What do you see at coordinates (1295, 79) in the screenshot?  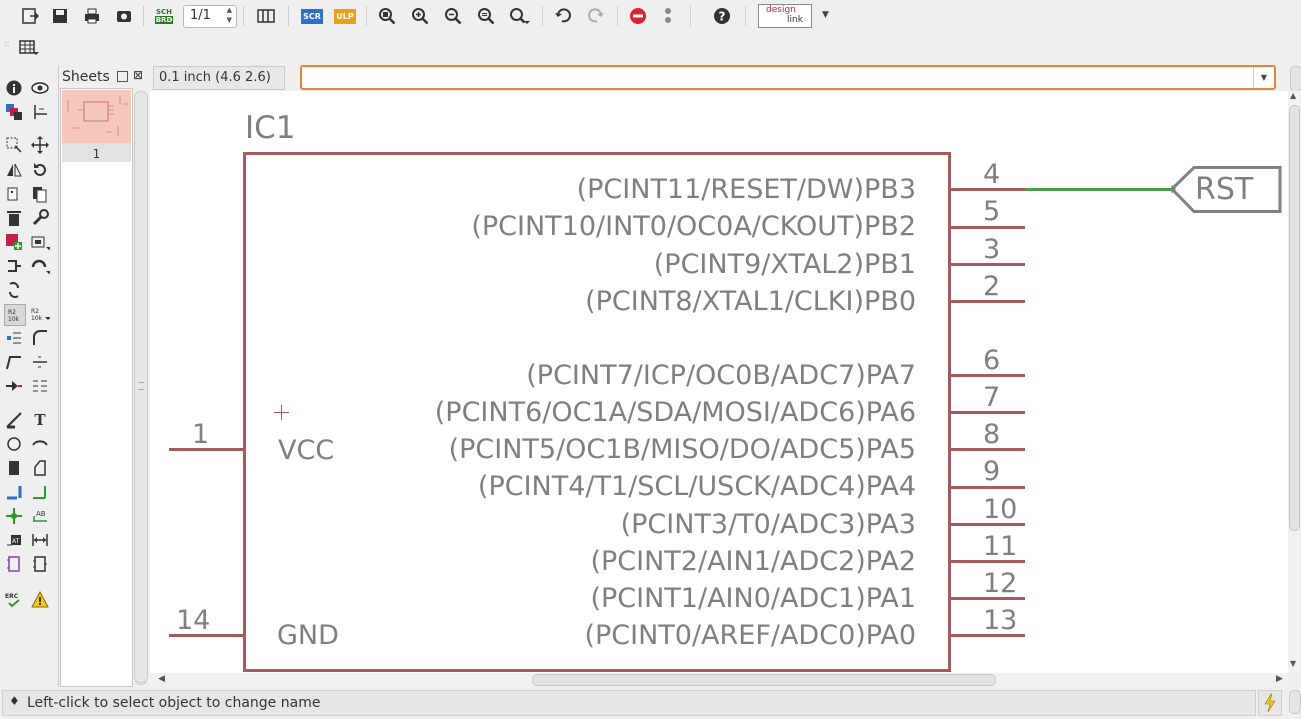 I see `window-edge-scrollbar` at bounding box center [1295, 79].